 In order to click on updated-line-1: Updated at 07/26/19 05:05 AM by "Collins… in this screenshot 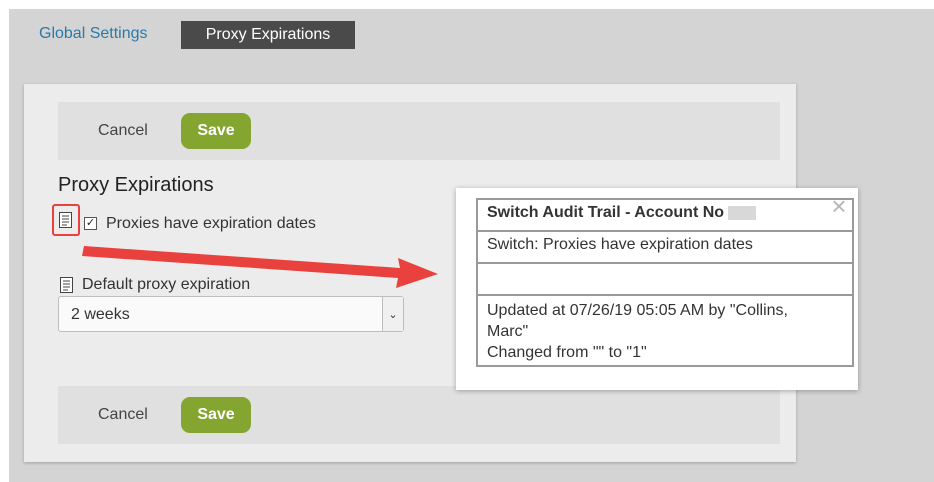, I will do `click(637, 310)`.